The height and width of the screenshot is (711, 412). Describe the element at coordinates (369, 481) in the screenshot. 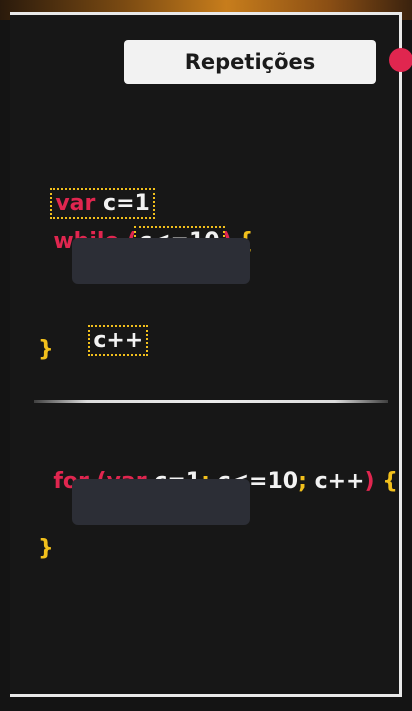

I see `for-close-paren: )` at that location.